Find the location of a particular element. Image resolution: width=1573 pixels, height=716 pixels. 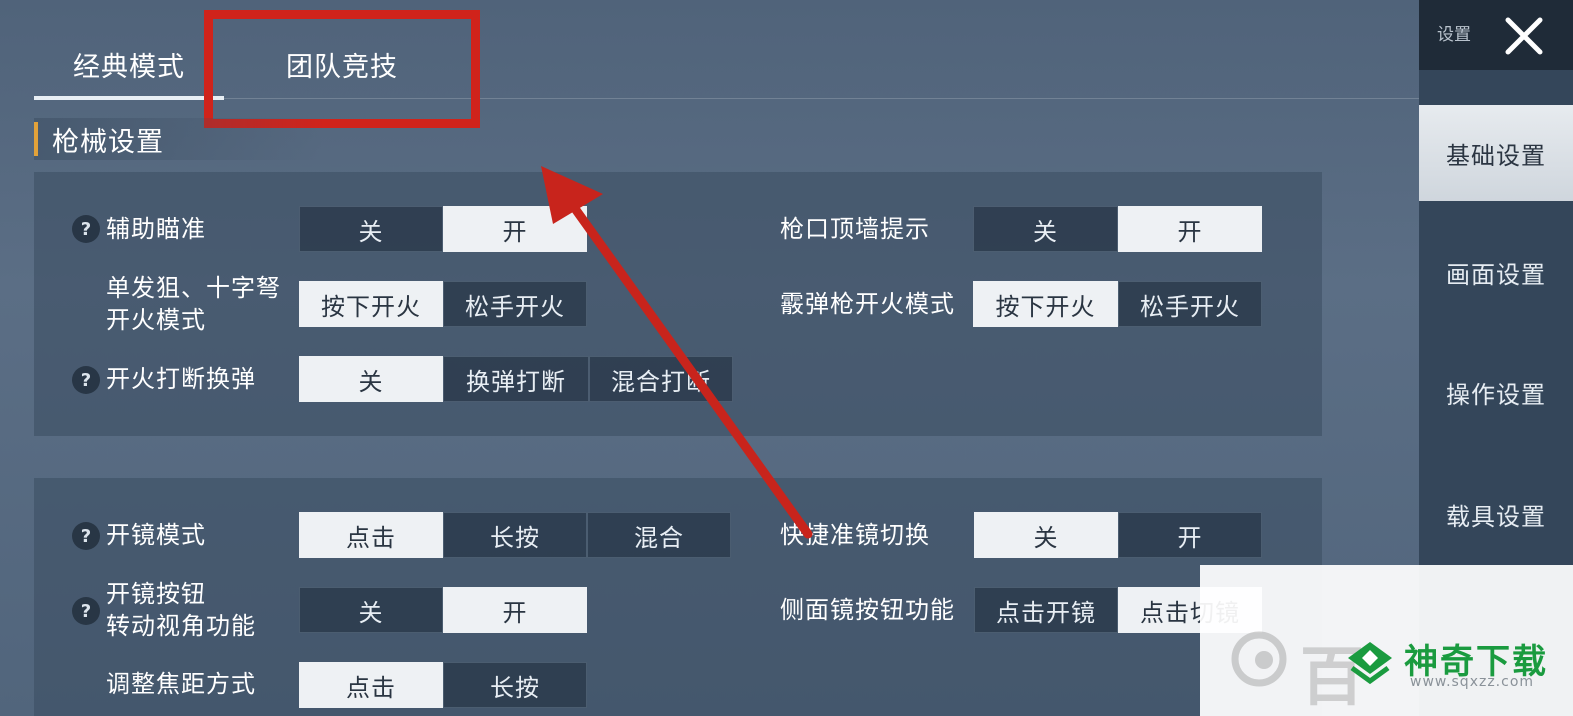

sidebar-header-title: 设置 is located at coordinates (1454, 35).